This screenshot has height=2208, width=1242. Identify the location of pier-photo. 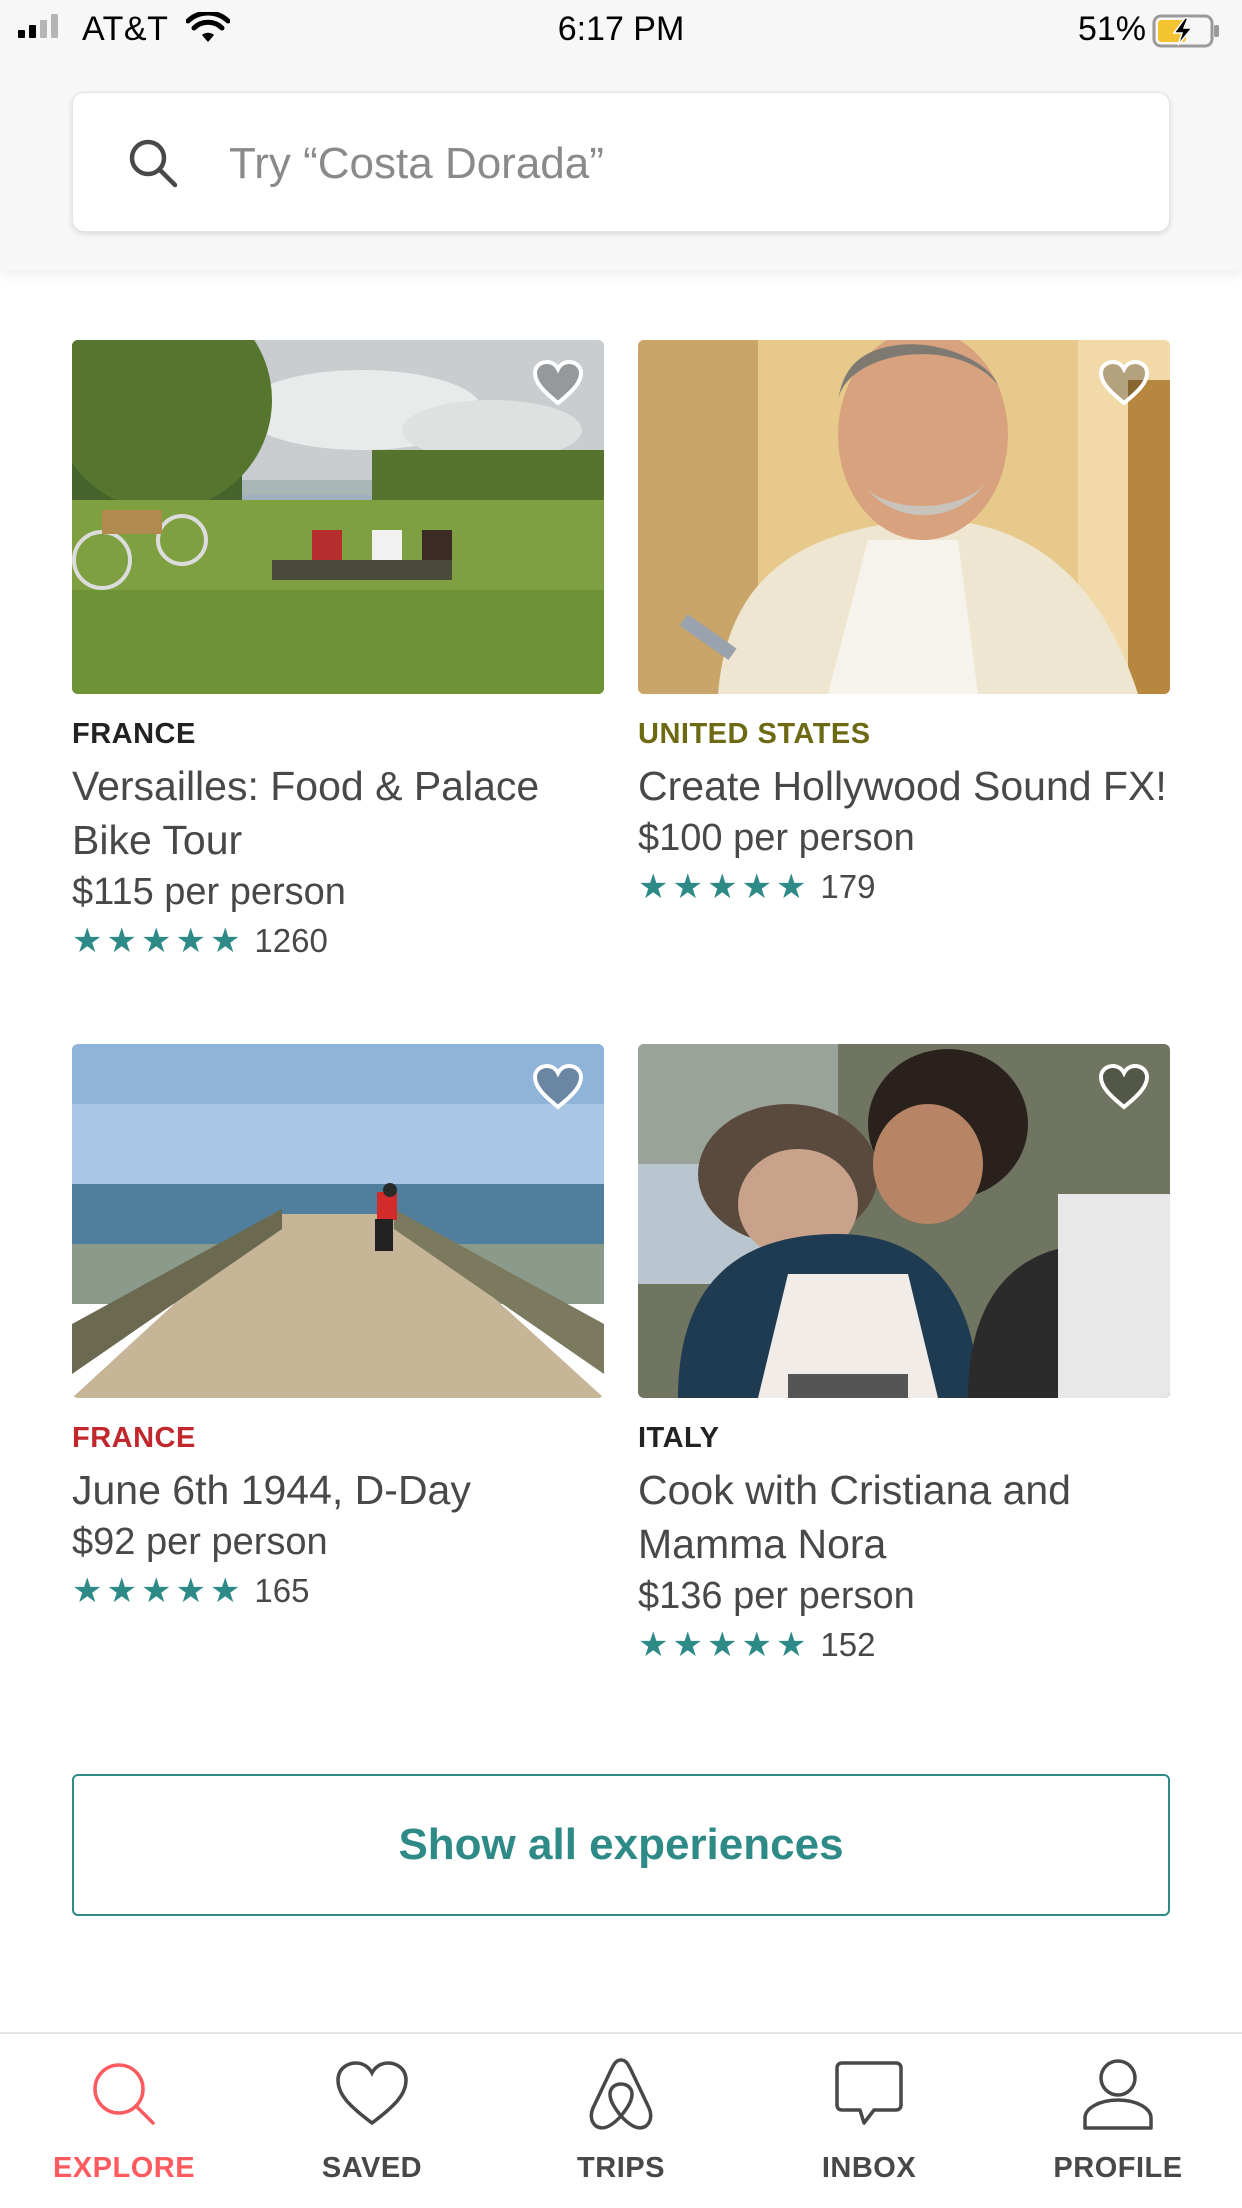
(338, 1221).